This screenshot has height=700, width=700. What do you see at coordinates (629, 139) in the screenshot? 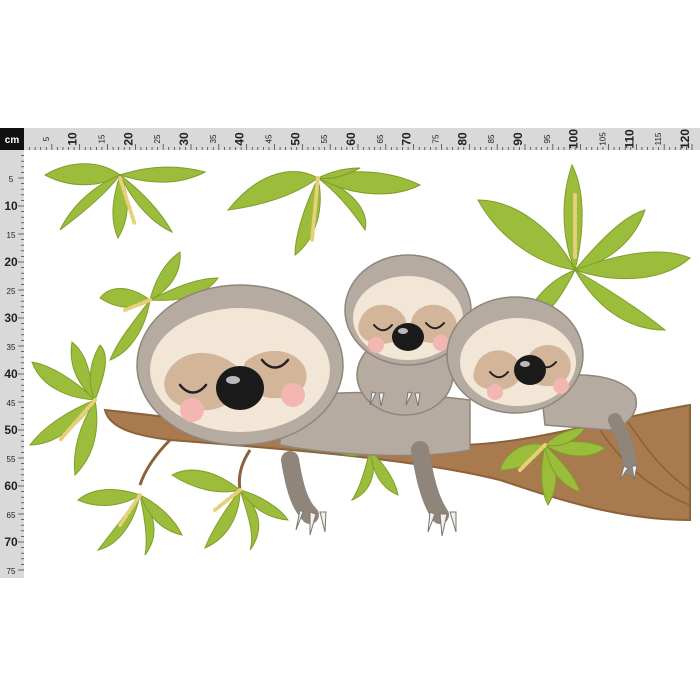
I see `horizontal-ruler-label: 110` at bounding box center [629, 139].